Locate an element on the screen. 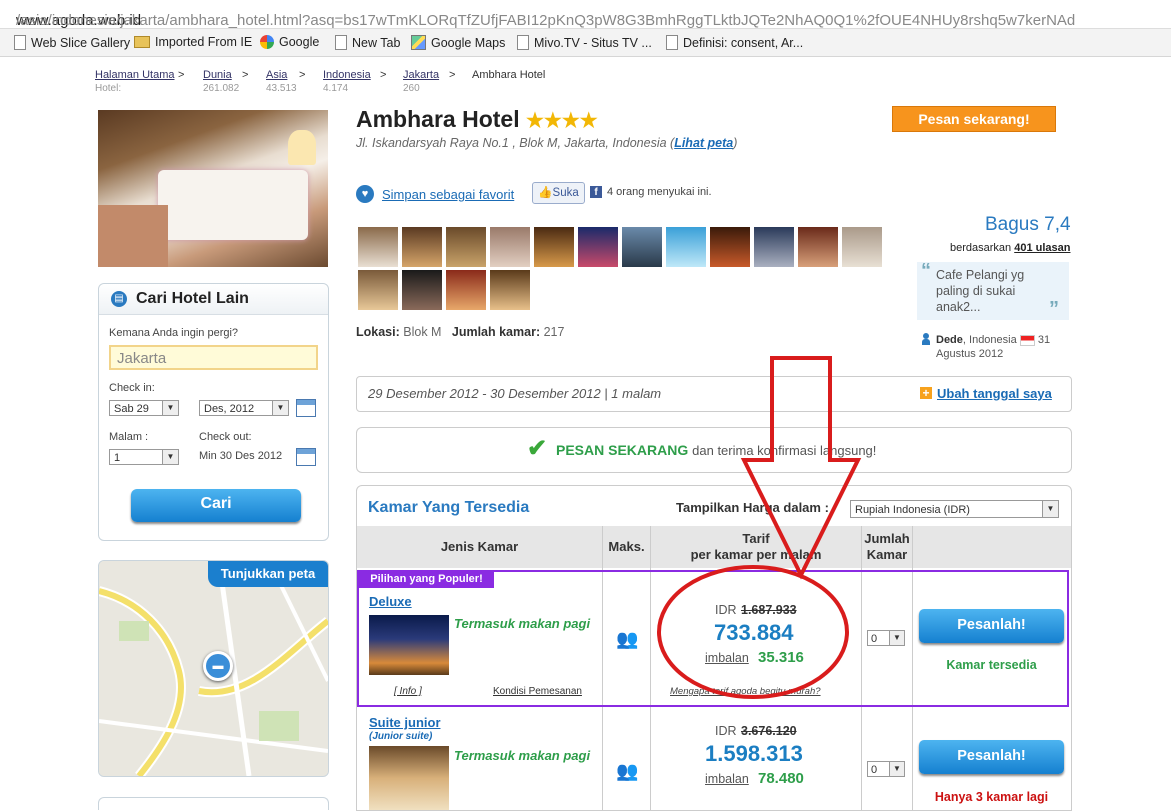  close-quote-icon: ” is located at coordinates (1054, 309).